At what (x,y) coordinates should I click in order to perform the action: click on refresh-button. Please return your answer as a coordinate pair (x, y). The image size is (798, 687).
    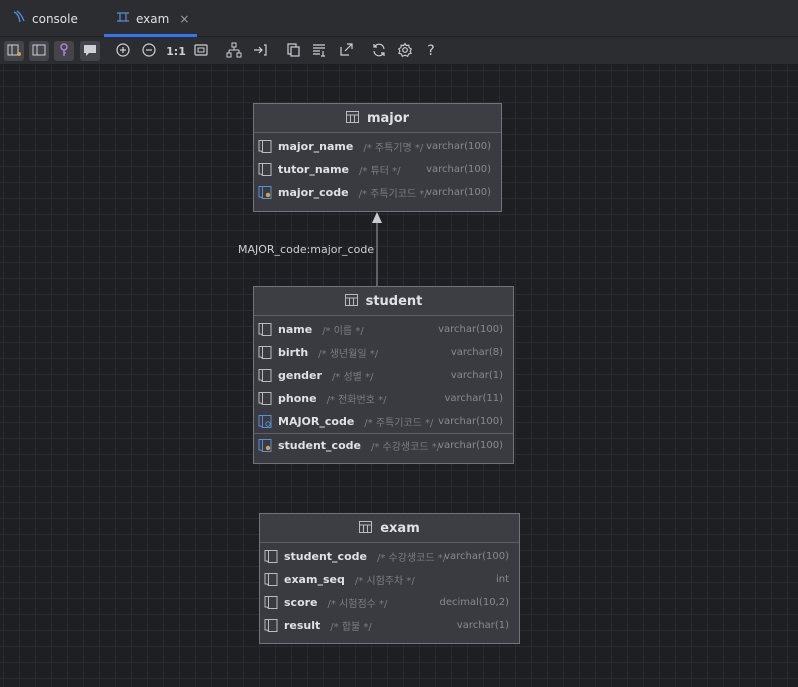
    Looking at the image, I should click on (379, 51).